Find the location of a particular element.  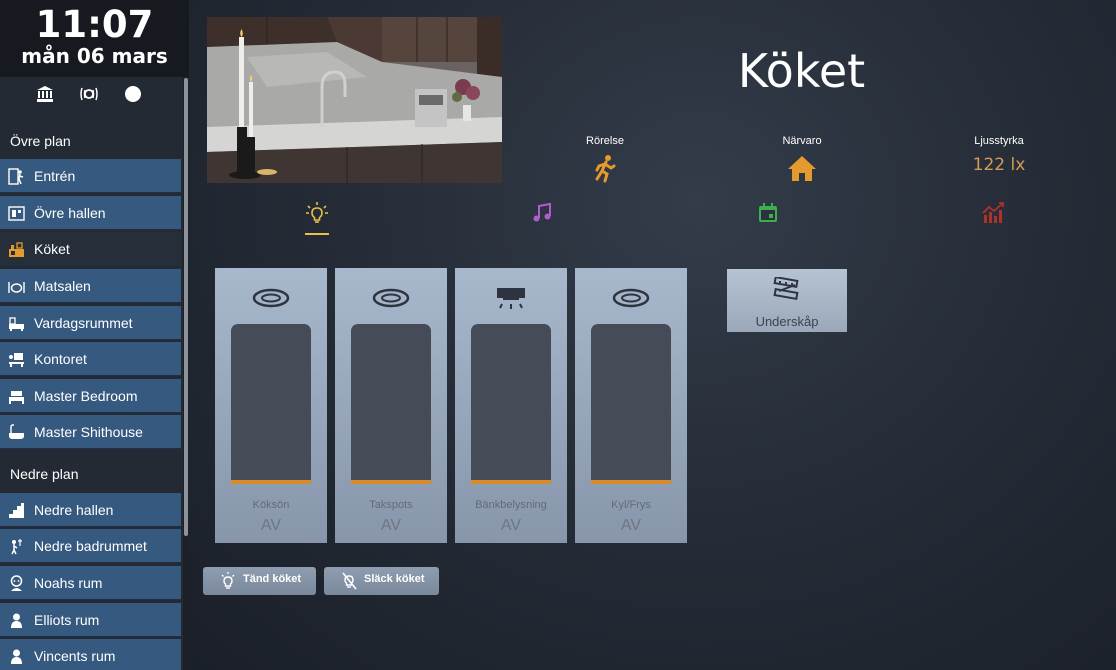

bathtub-icon is located at coordinates (16, 432).